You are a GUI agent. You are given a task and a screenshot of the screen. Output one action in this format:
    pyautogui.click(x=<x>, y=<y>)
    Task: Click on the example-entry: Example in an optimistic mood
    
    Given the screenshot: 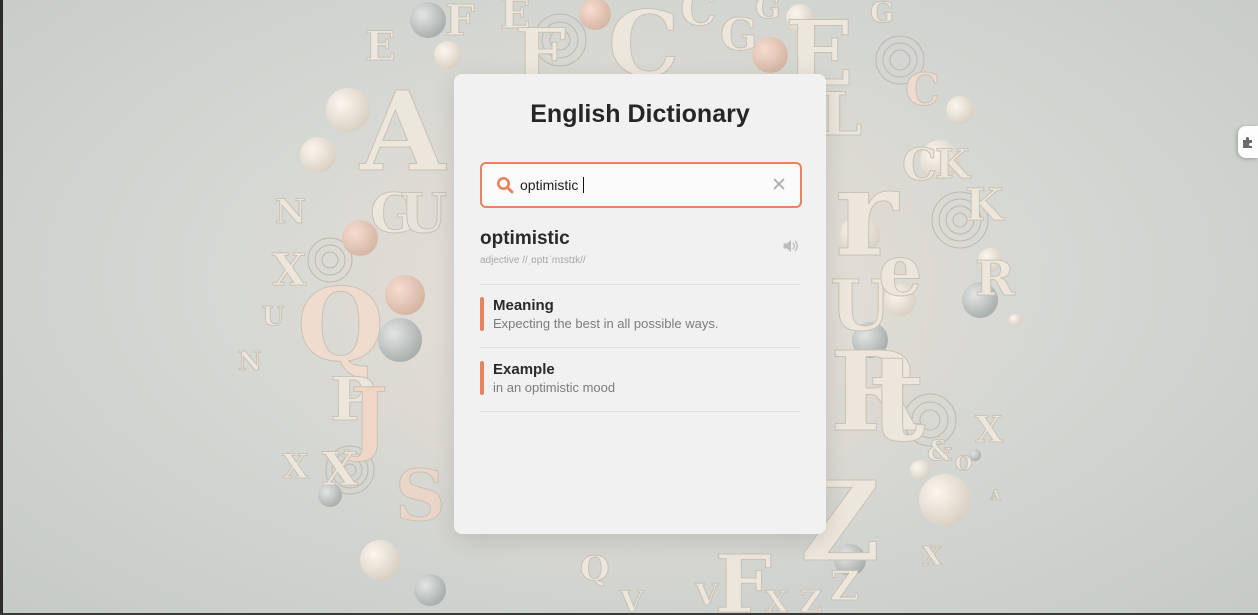 What is the action you would take?
    pyautogui.click(x=640, y=380)
    